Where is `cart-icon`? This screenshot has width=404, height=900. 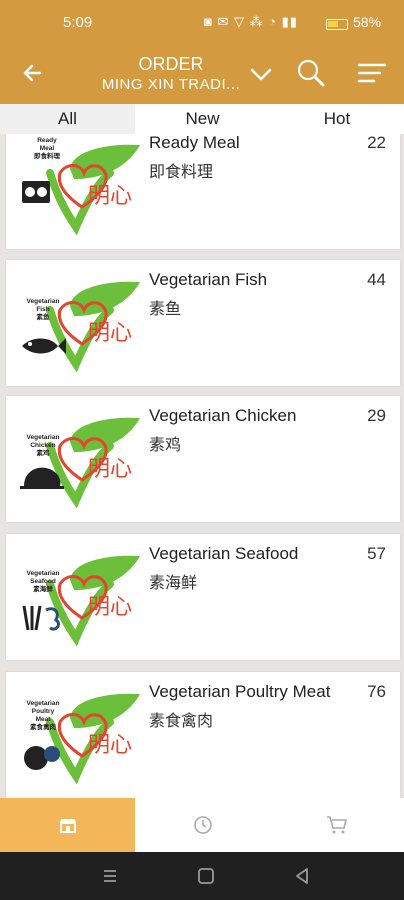 cart-icon is located at coordinates (337, 825).